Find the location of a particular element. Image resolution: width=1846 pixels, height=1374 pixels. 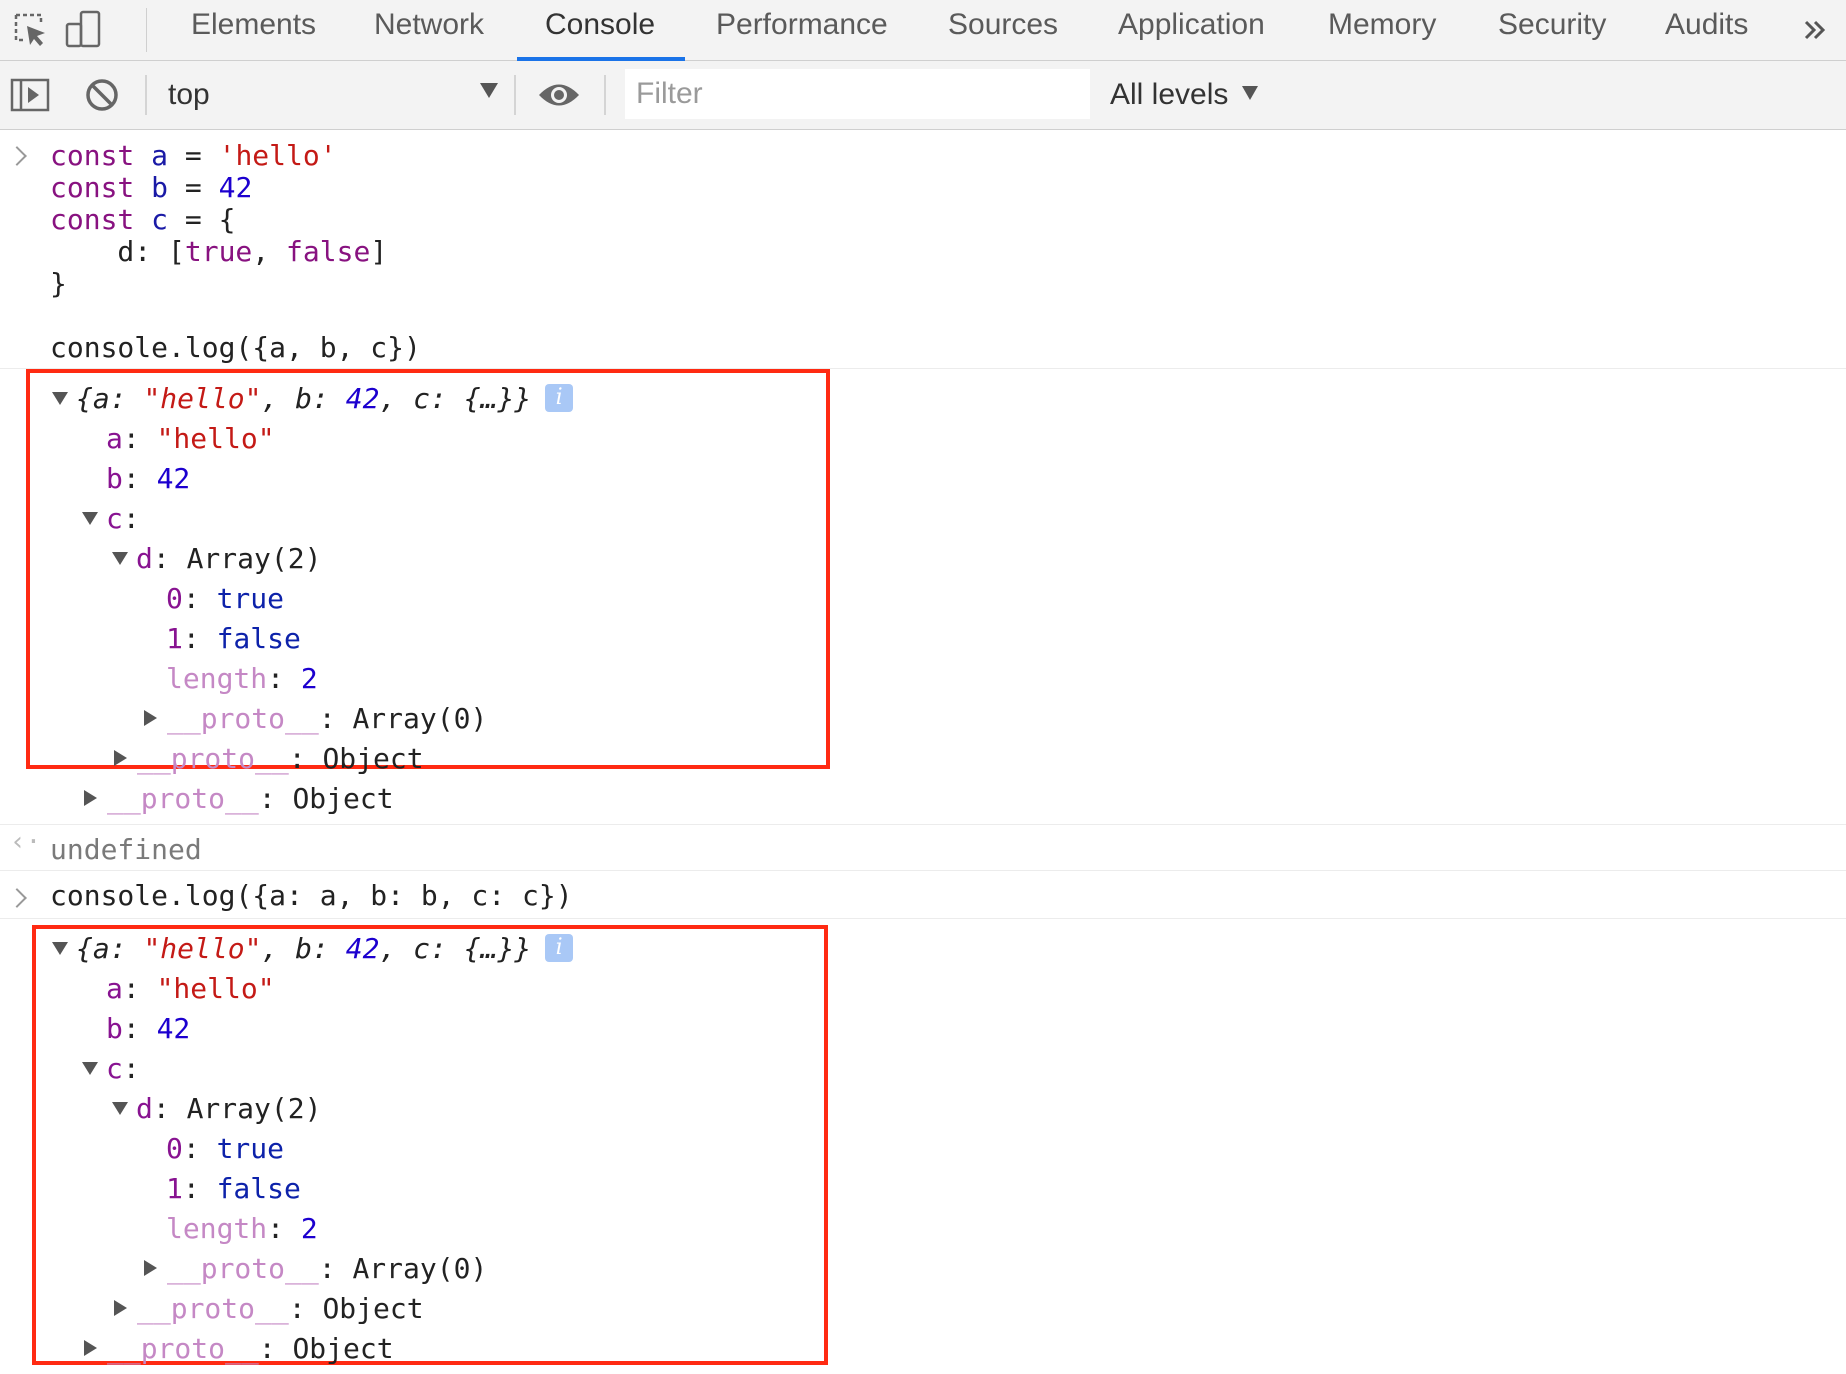

code-line: const a = 'hello' is located at coordinates (193, 155).